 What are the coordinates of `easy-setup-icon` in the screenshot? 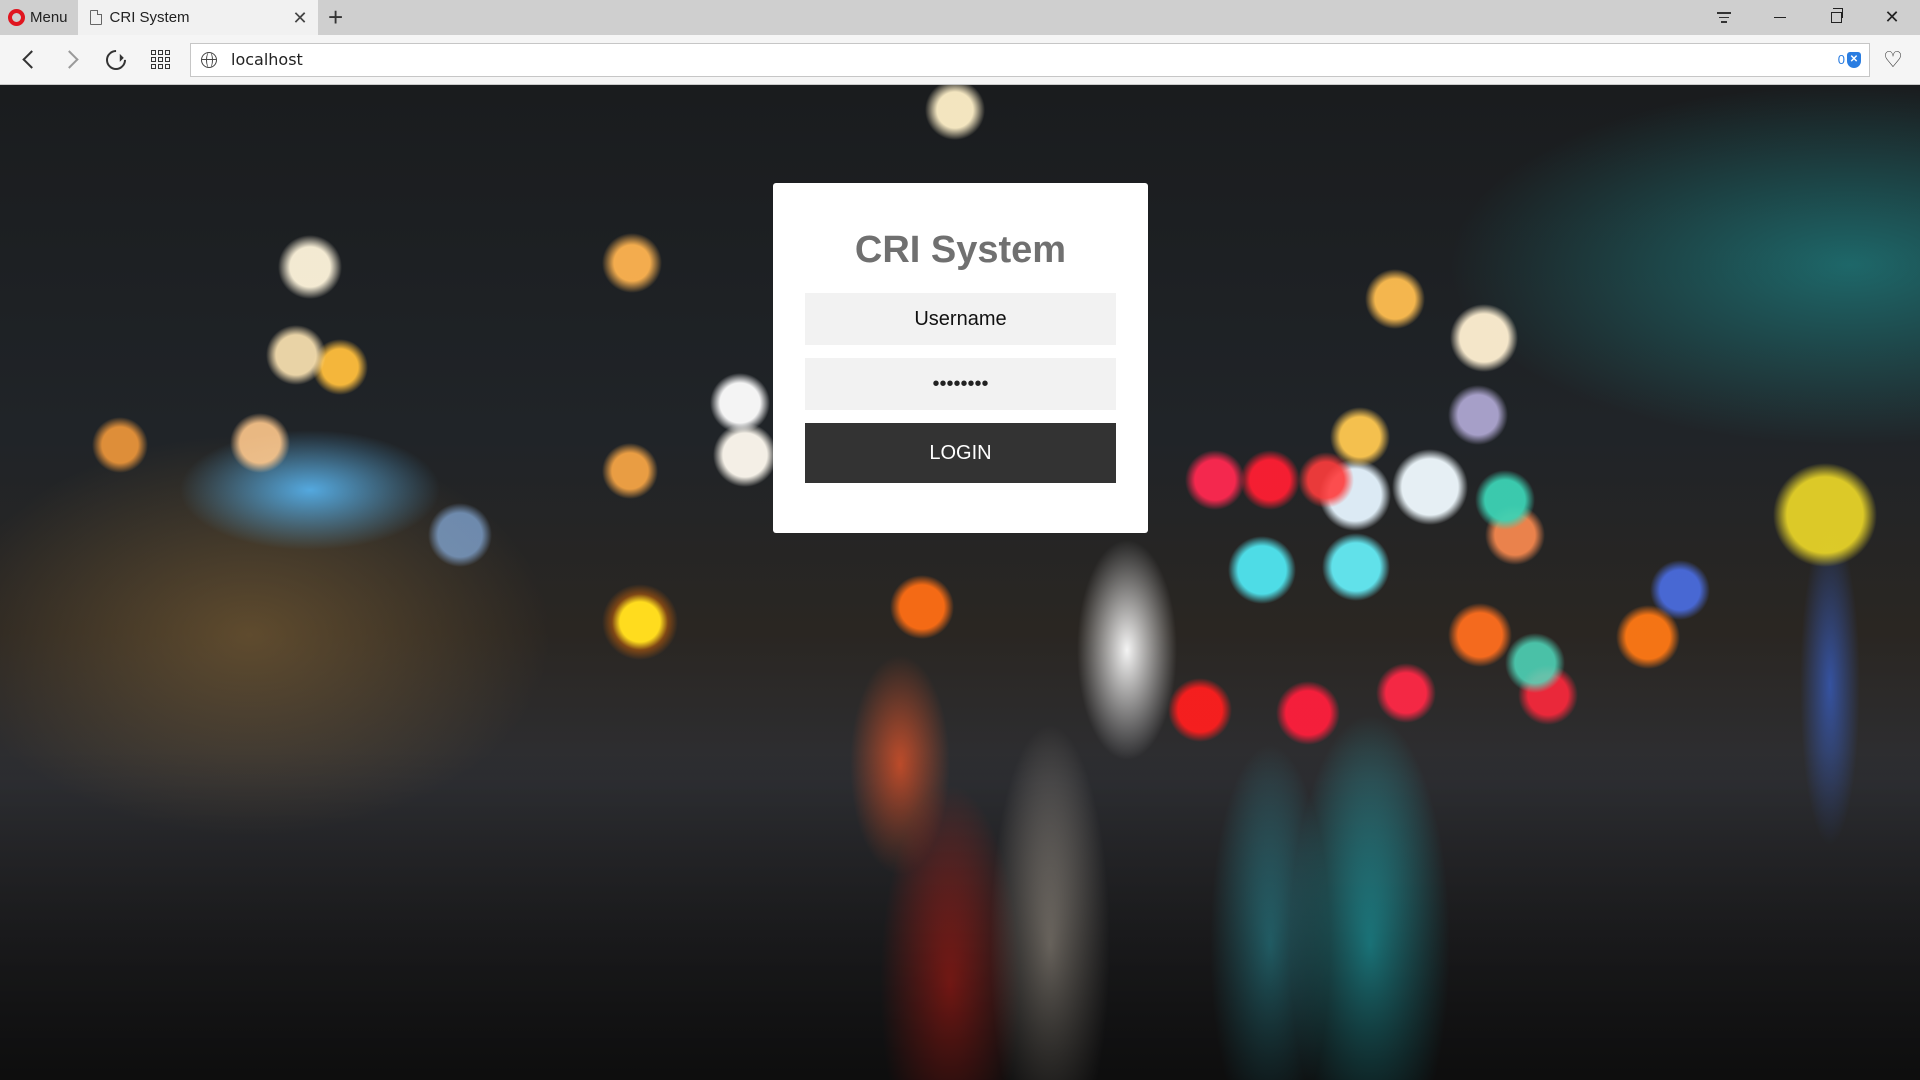 It's located at (1724, 17).